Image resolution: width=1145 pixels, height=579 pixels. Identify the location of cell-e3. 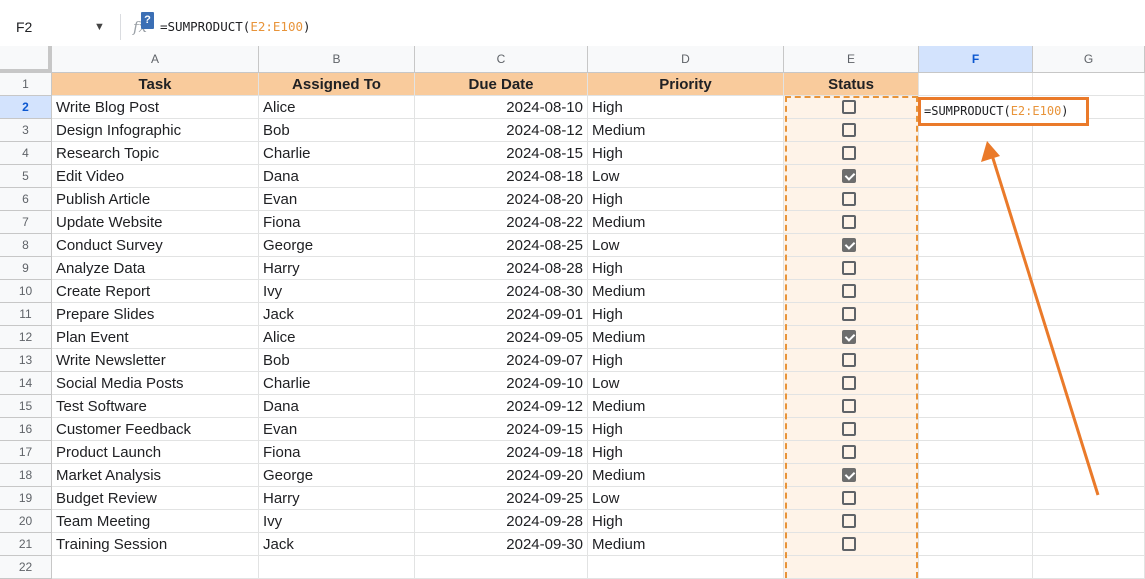
(851, 130).